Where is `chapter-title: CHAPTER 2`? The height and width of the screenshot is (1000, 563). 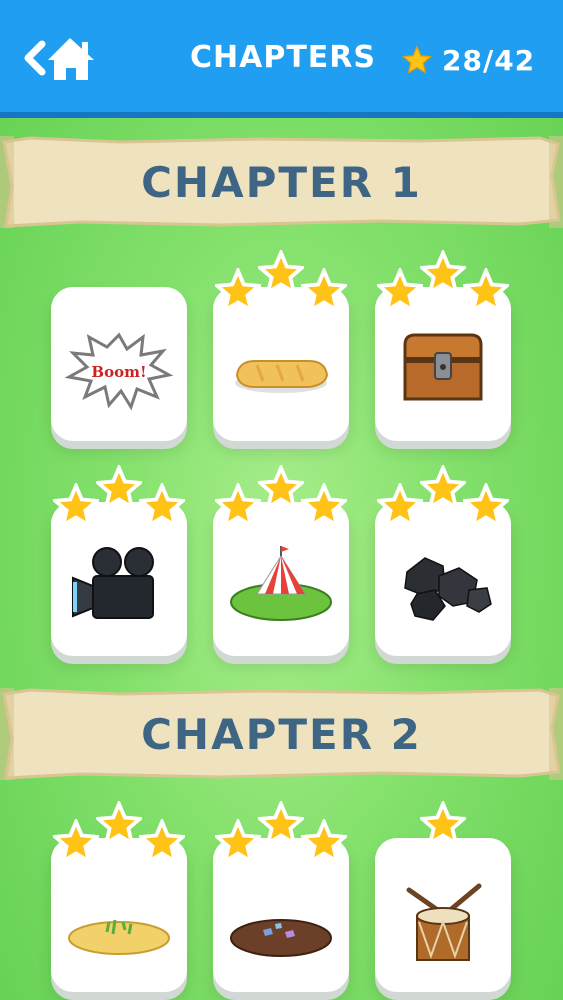 chapter-title: CHAPTER 2 is located at coordinates (281, 734).